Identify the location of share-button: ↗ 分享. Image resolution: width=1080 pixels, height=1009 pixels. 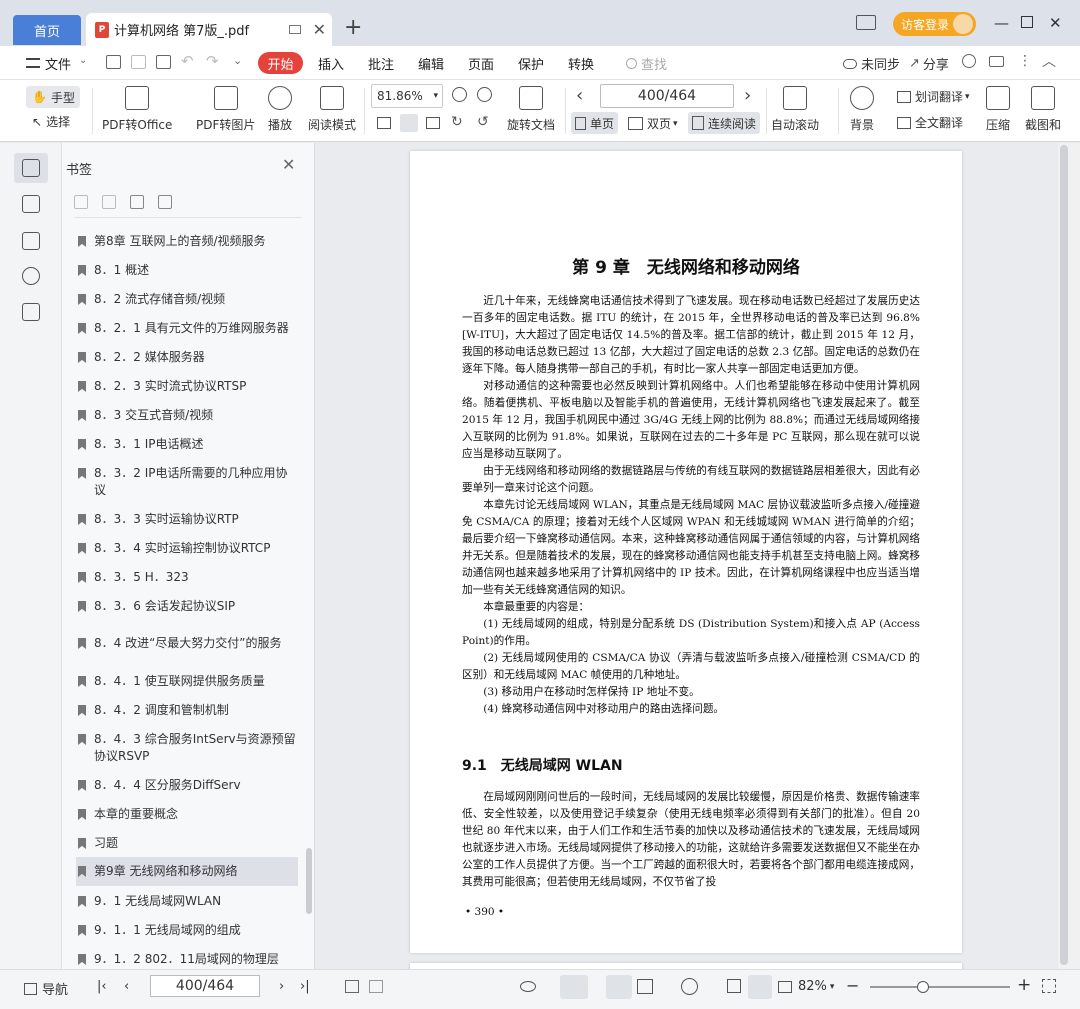
(929, 63).